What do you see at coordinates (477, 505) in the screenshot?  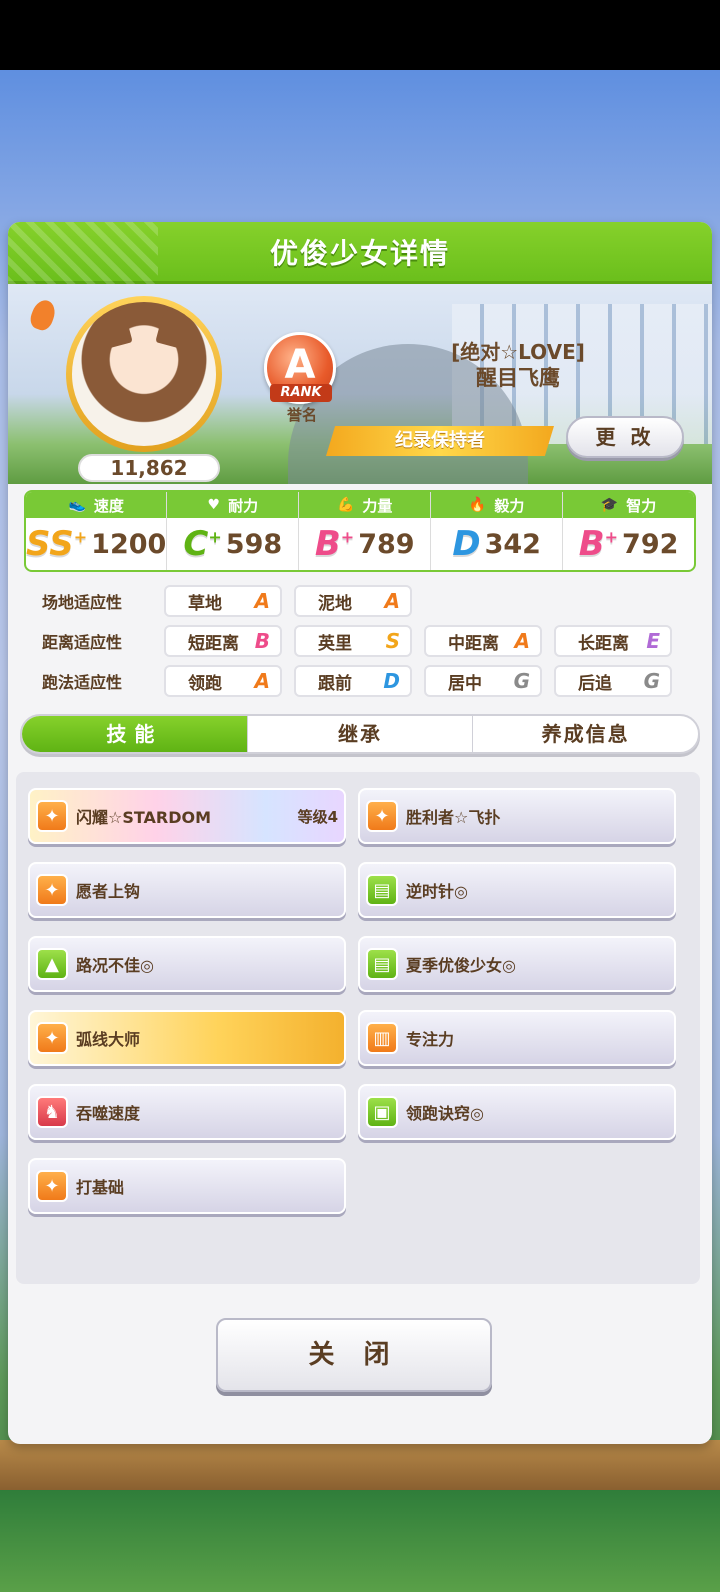 I see `flame-icon: 🔥` at bounding box center [477, 505].